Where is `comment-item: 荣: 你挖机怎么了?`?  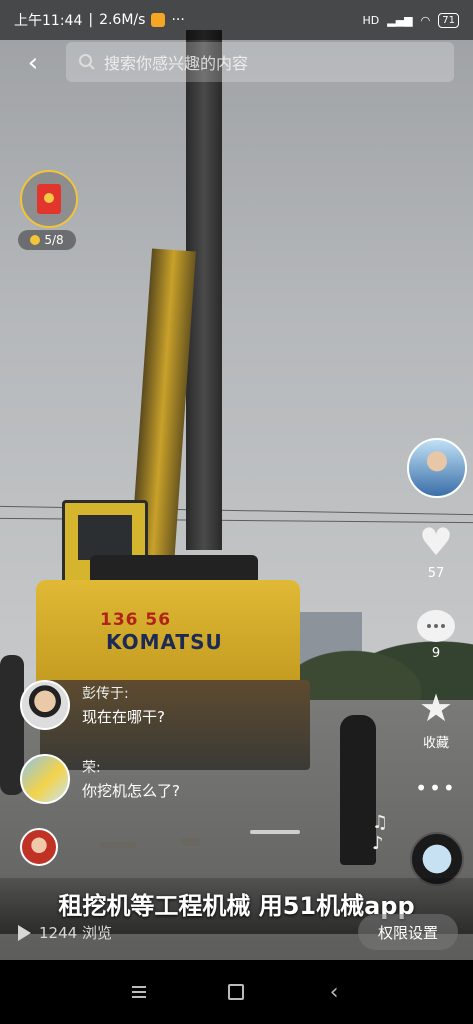 comment-item: 荣: 你挖机怎么了? is located at coordinates (100, 779).